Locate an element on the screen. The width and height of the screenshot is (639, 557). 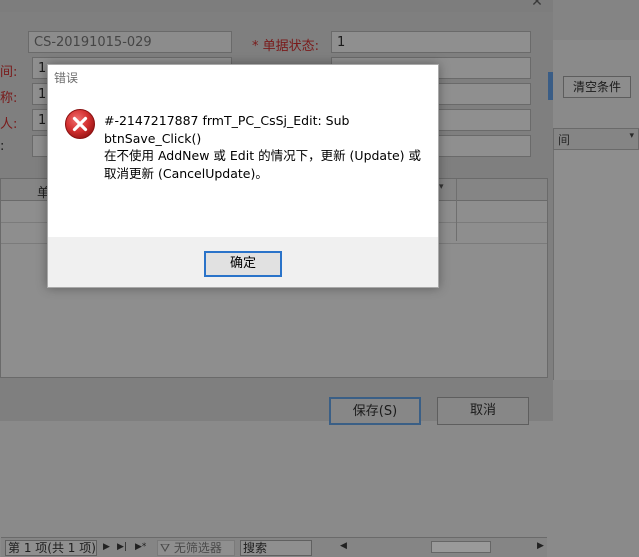
parent-toolbar-strip is located at coordinates (596, 20).